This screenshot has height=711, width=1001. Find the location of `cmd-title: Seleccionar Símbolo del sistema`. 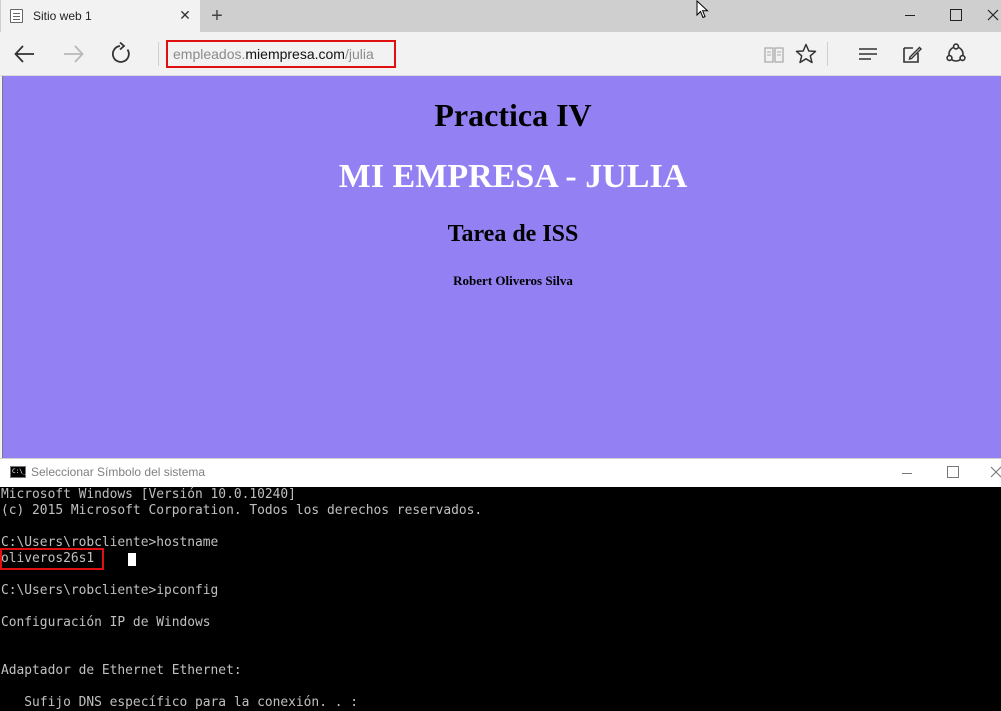

cmd-title: Seleccionar Símbolo del sistema is located at coordinates (118, 472).